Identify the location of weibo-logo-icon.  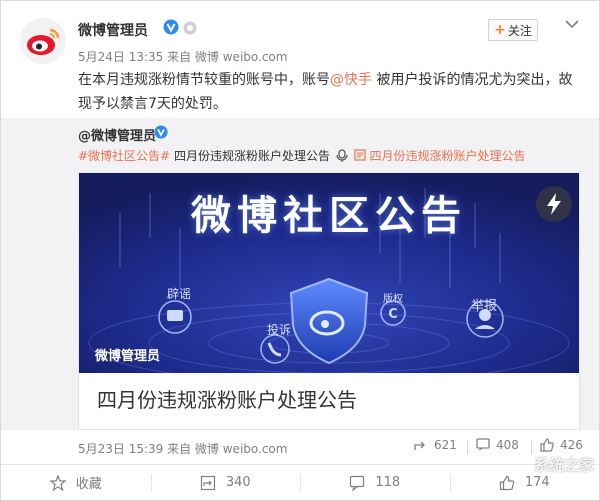
(43, 41).